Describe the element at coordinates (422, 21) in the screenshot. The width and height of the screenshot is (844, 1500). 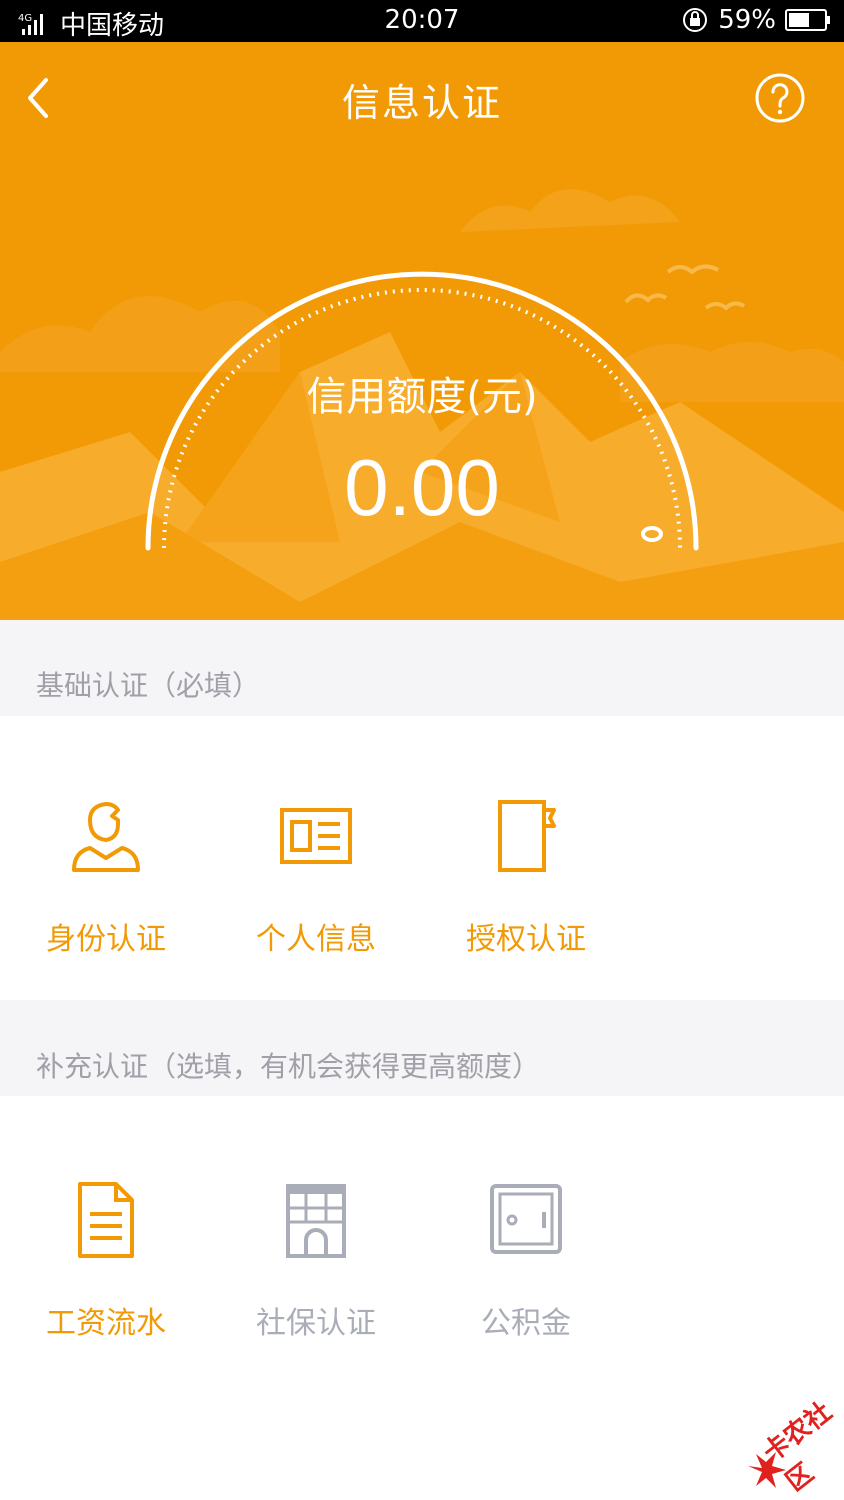
I see `status-bar: 4G 中国移动 20:07 59%` at that location.